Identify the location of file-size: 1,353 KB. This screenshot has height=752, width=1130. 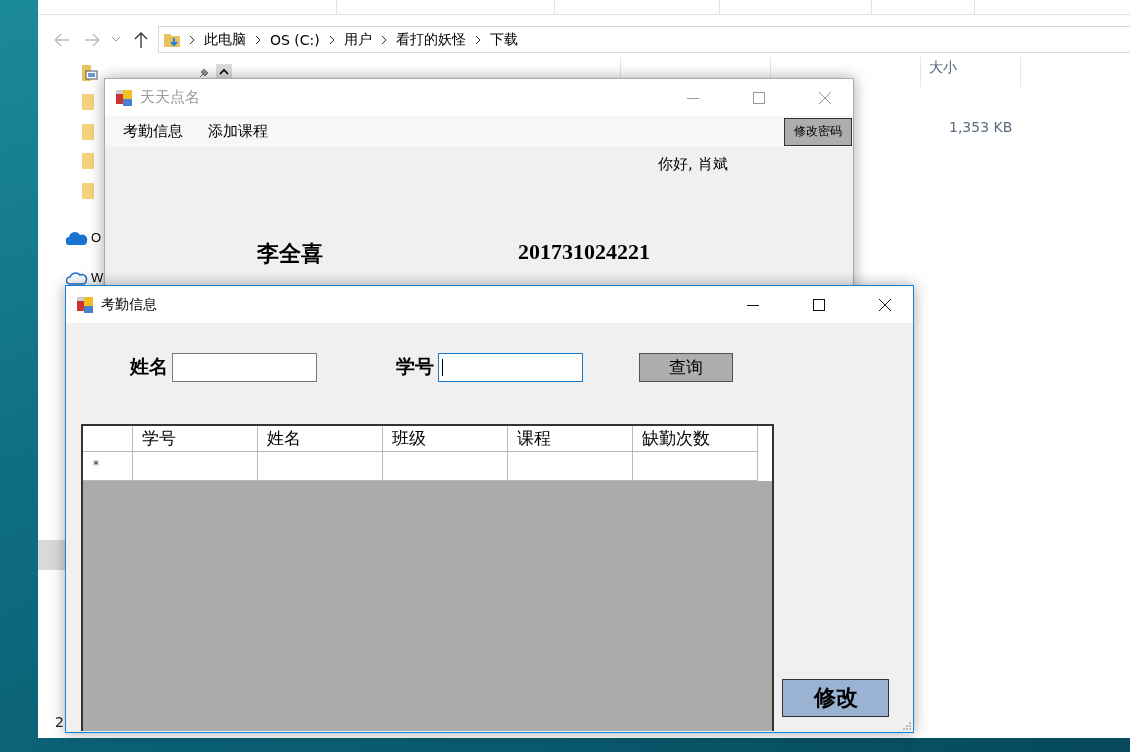
(981, 127).